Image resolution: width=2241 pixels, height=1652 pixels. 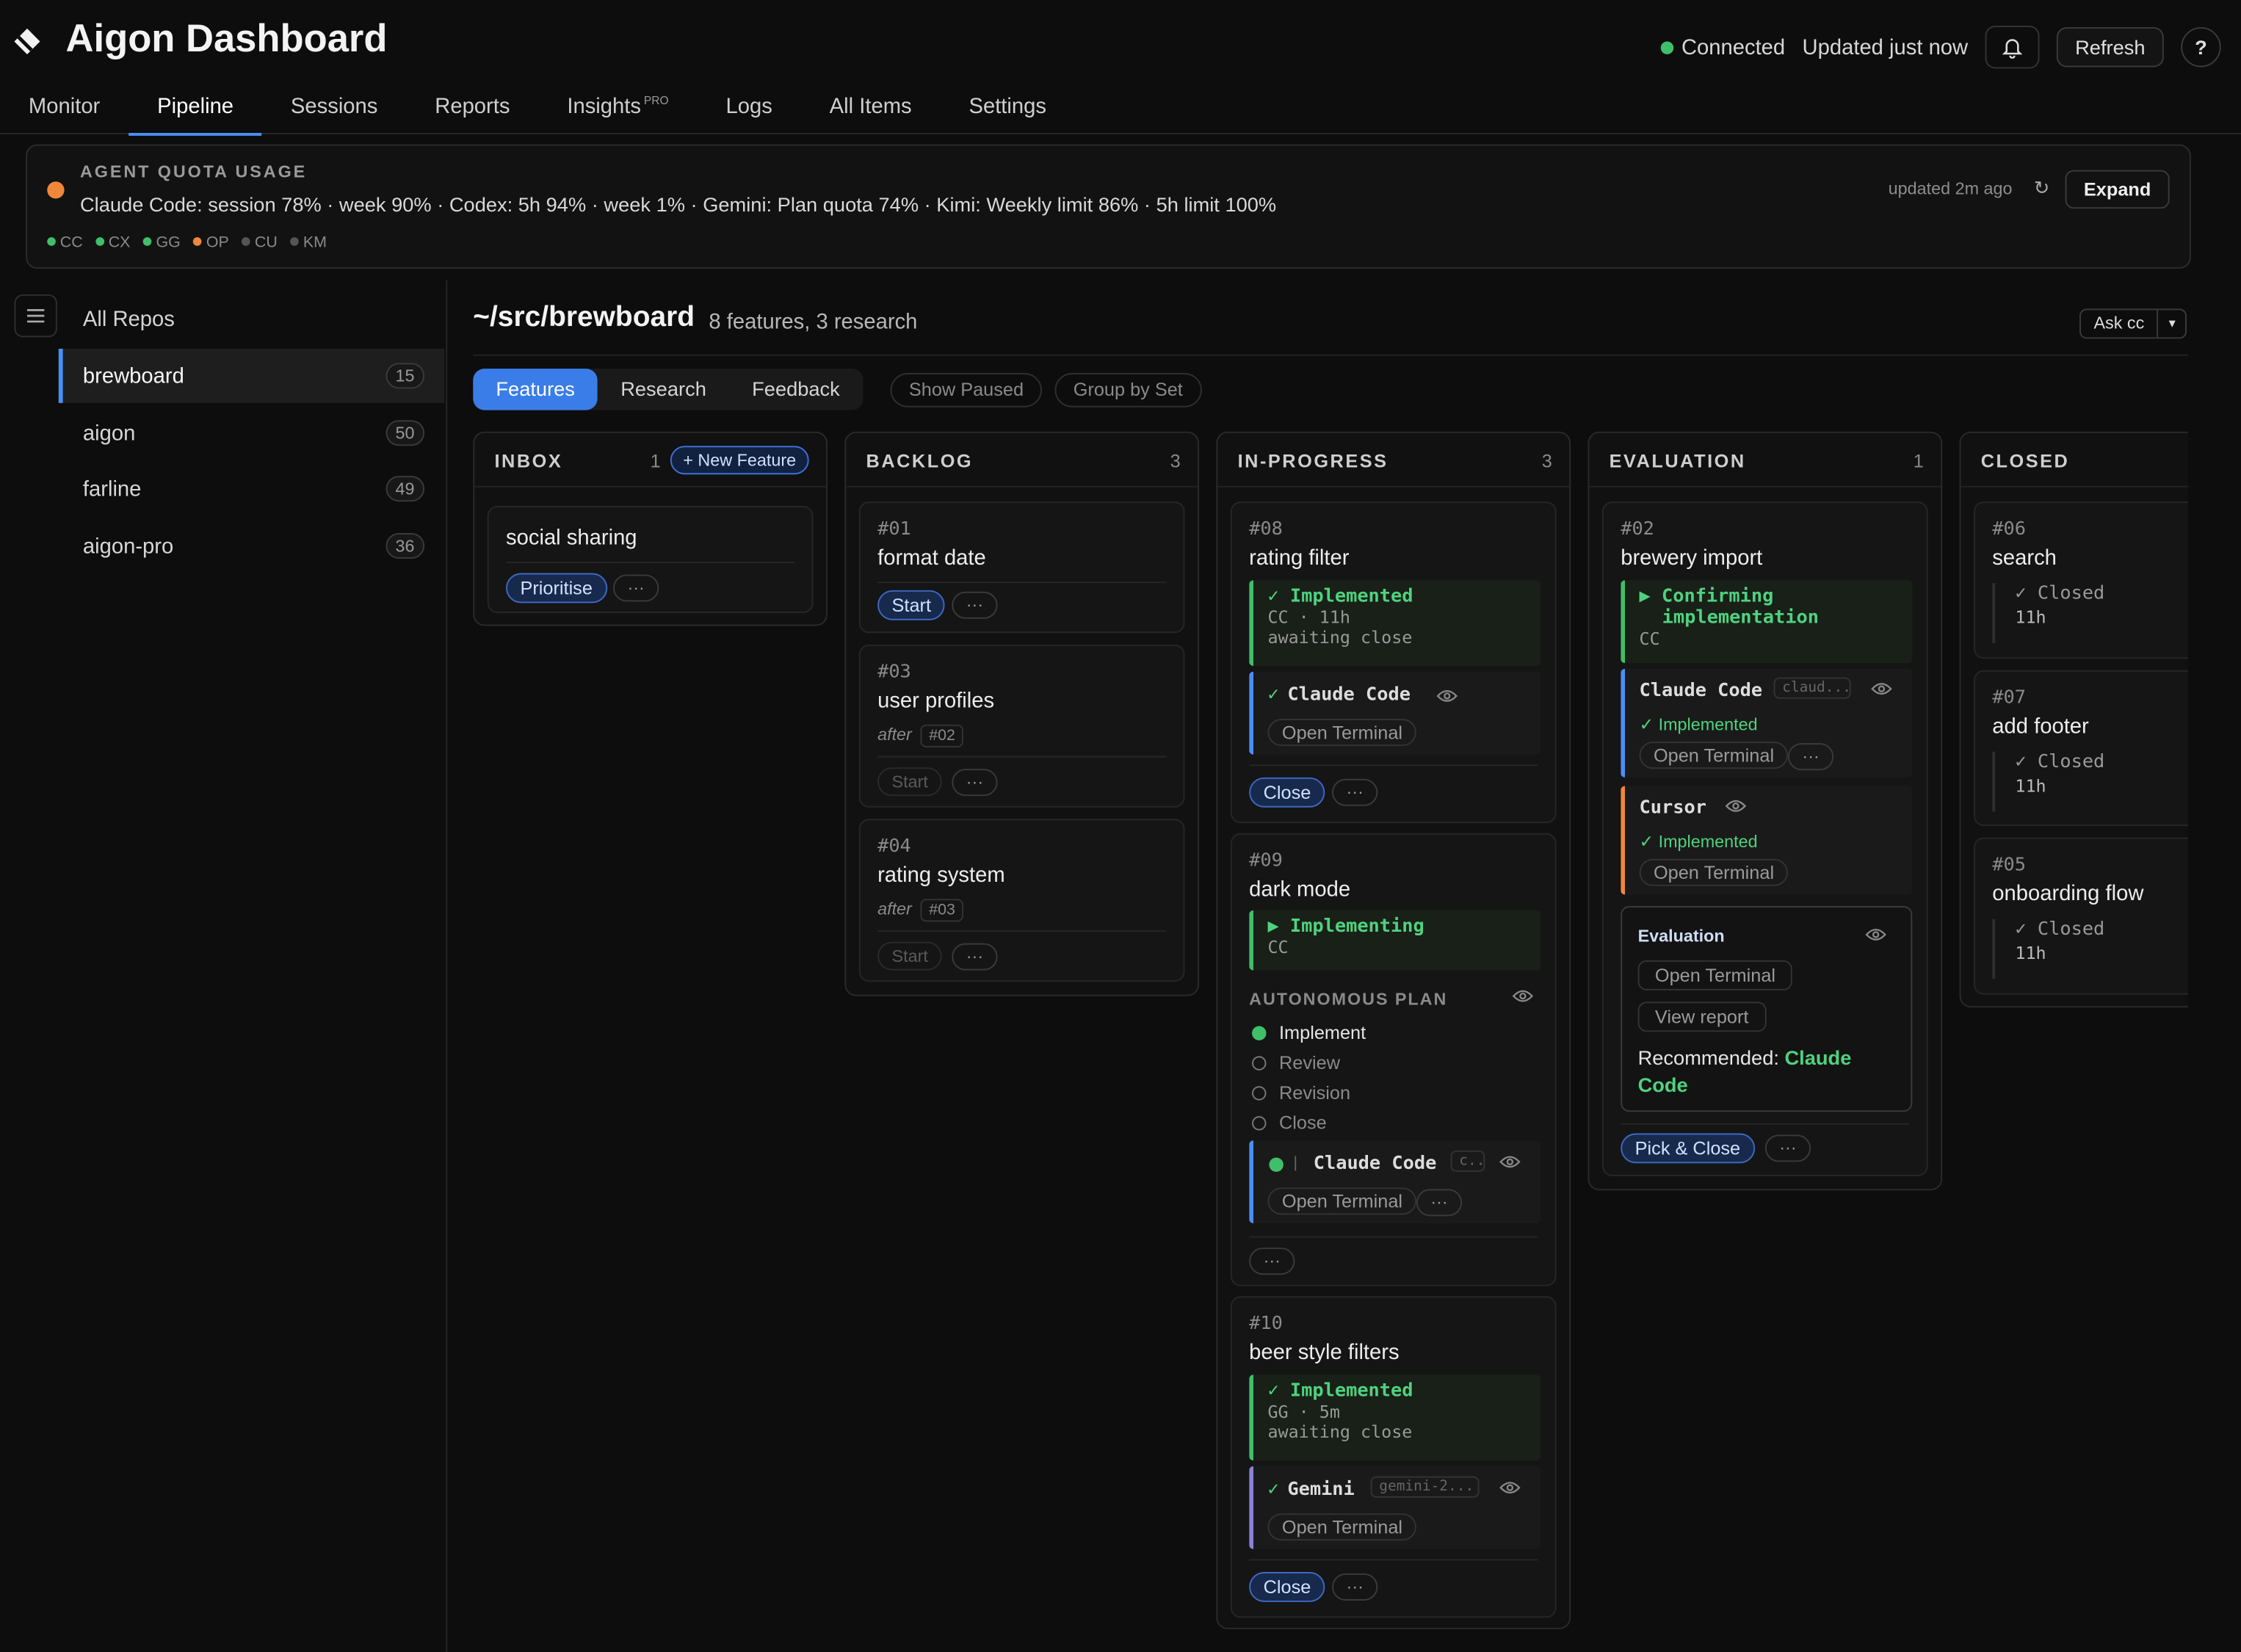 What do you see at coordinates (405, 376) in the screenshot?
I see `repo-count-badge: 15` at bounding box center [405, 376].